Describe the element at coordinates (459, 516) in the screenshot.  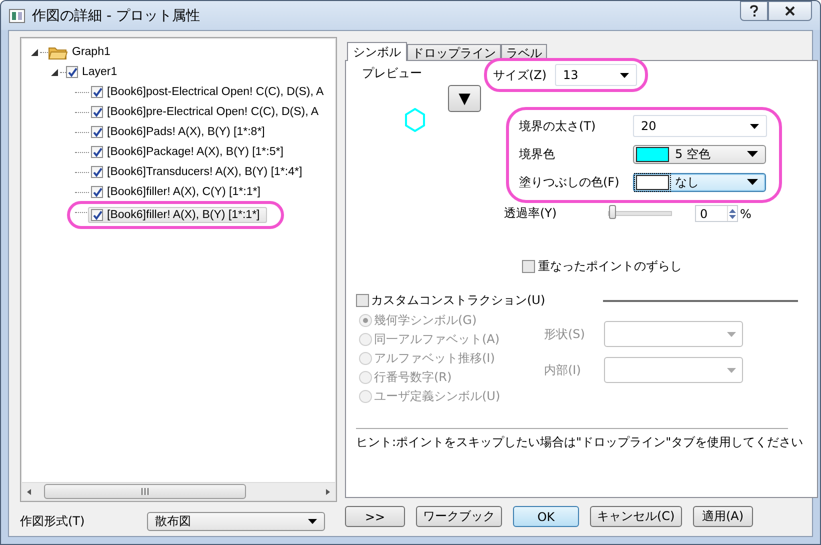
I see `dialog-button: ワークブック` at that location.